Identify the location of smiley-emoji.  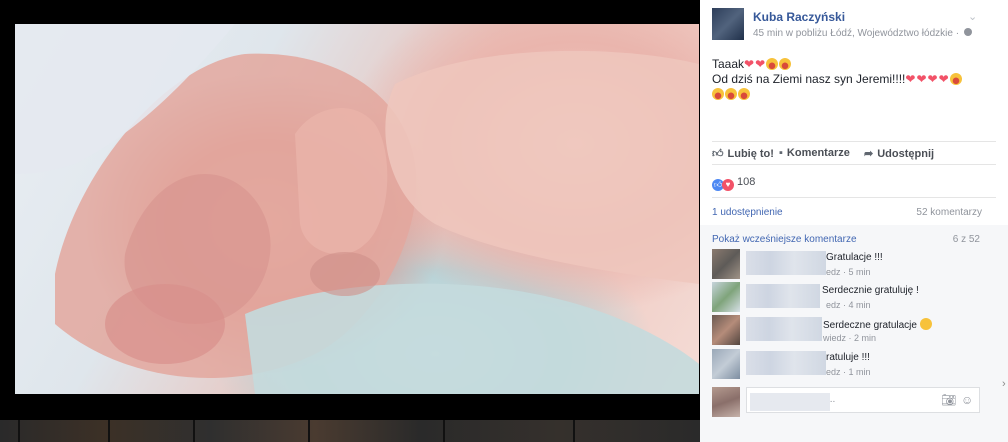
(925, 324).